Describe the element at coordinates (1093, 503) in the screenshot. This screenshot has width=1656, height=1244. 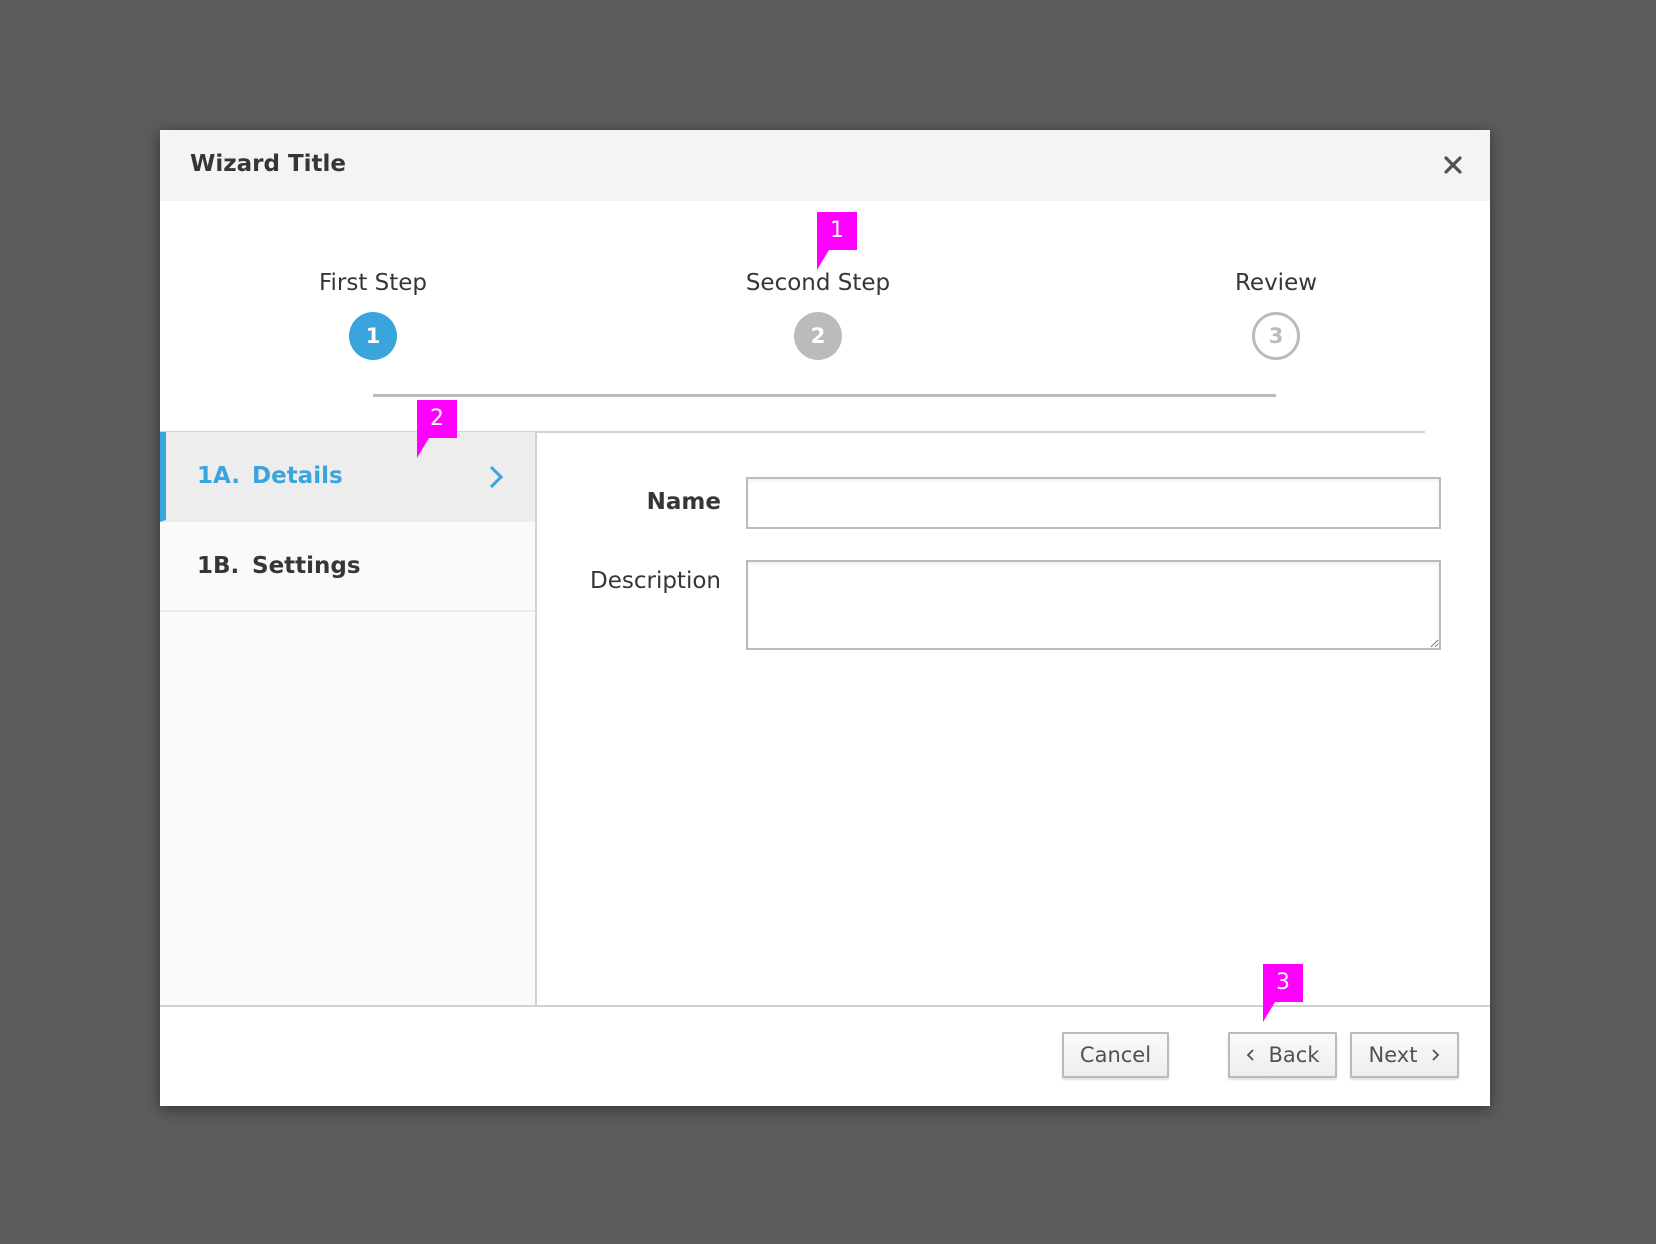
I see `name-input` at that location.